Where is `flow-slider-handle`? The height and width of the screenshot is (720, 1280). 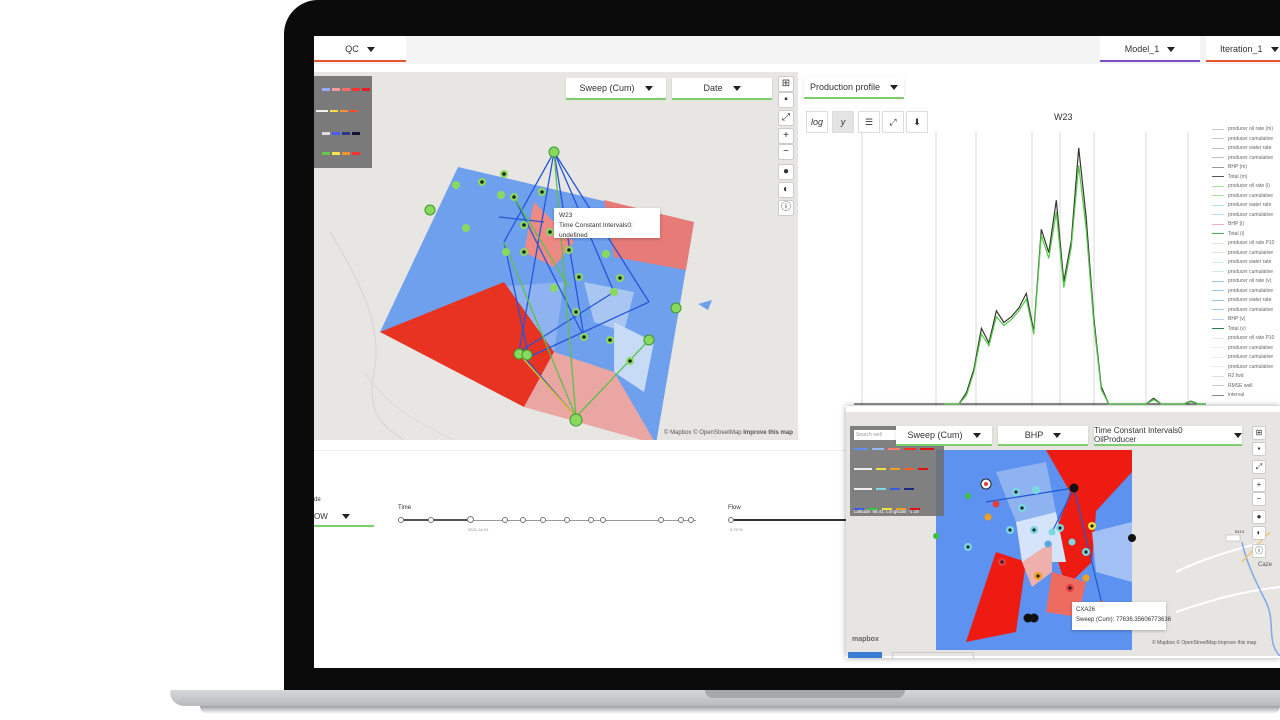
flow-slider-handle is located at coordinates (731, 520).